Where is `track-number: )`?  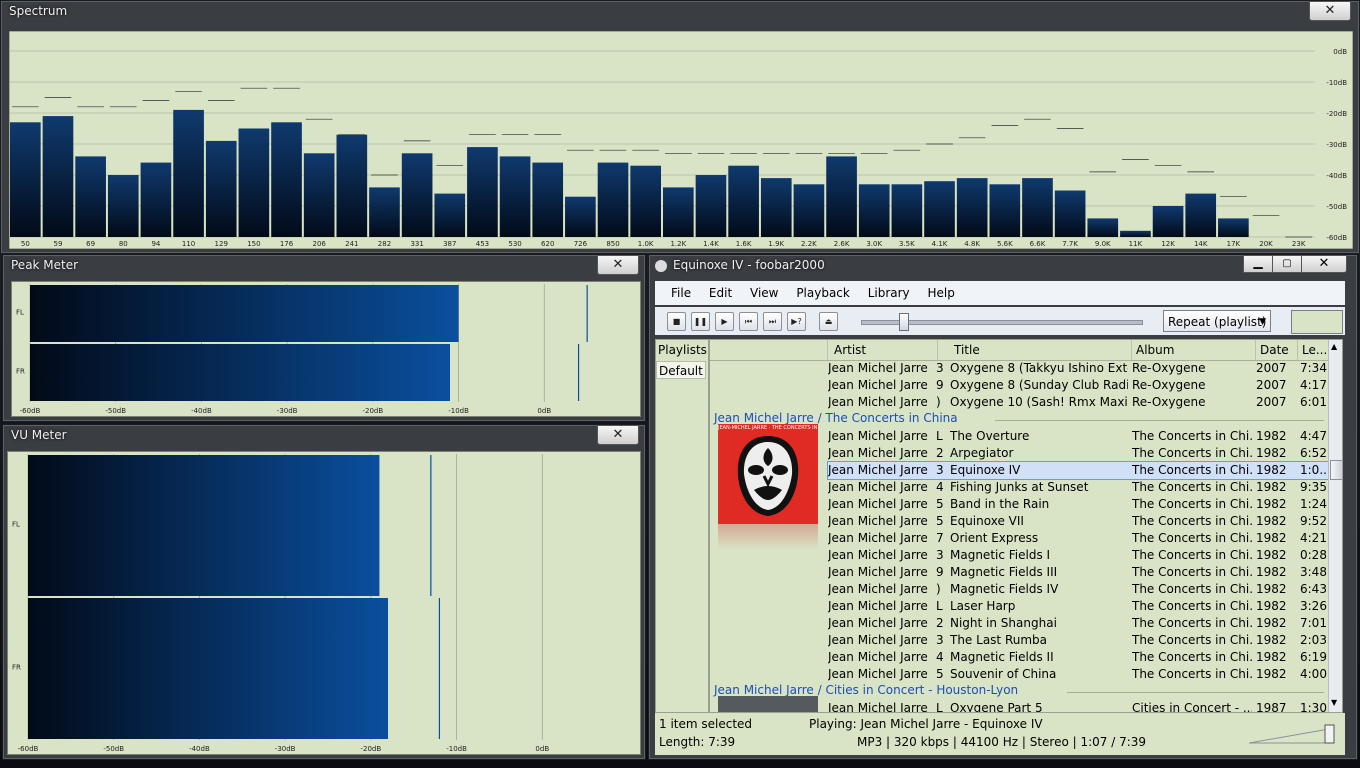 track-number: ) is located at coordinates (938, 589).